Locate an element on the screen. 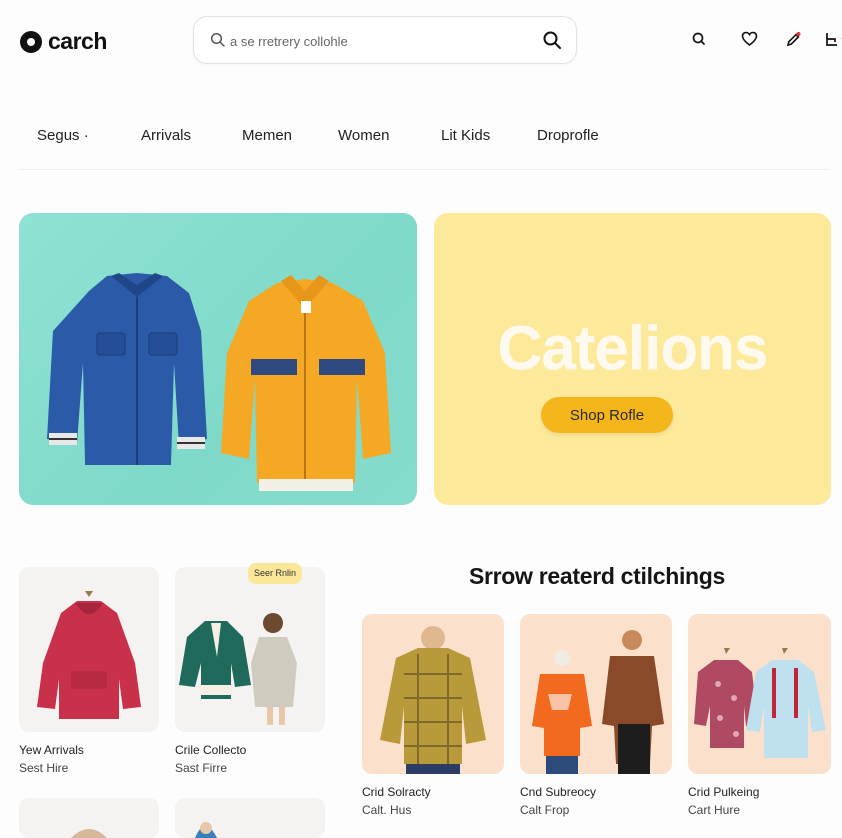 Image resolution: width=842 pixels, height=838 pixels. cardigan-dress-image is located at coordinates (238, 669).